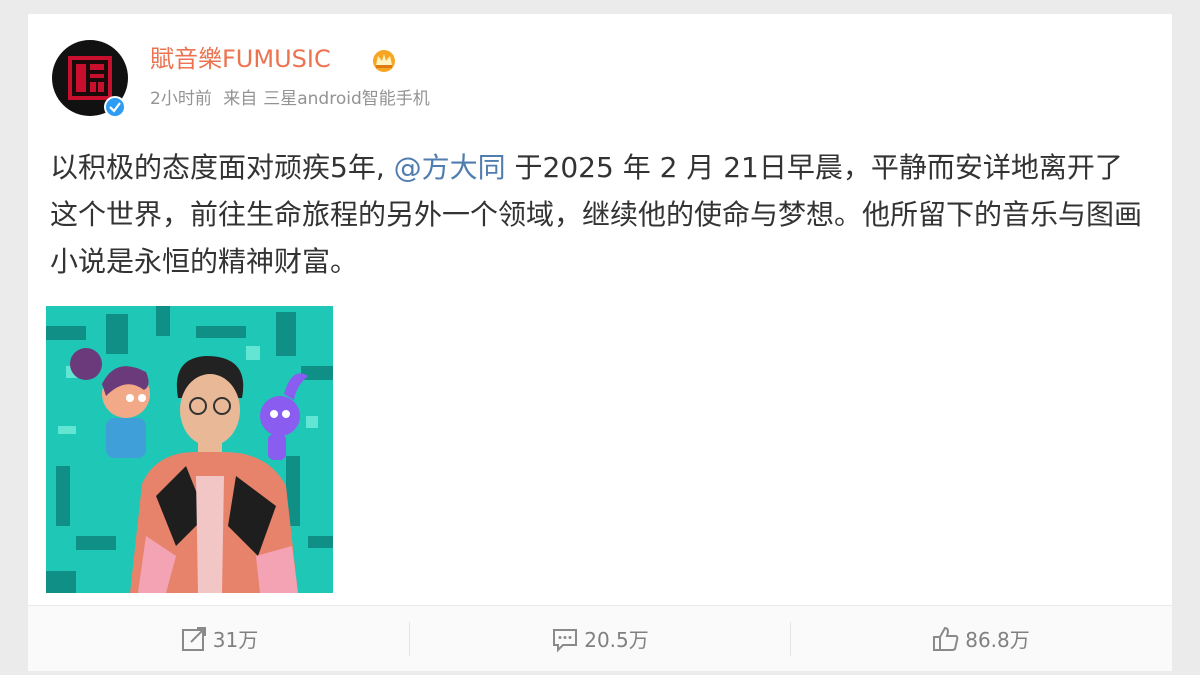  Describe the element at coordinates (450, 167) in the screenshot. I see `mention-link: @方大同` at that location.